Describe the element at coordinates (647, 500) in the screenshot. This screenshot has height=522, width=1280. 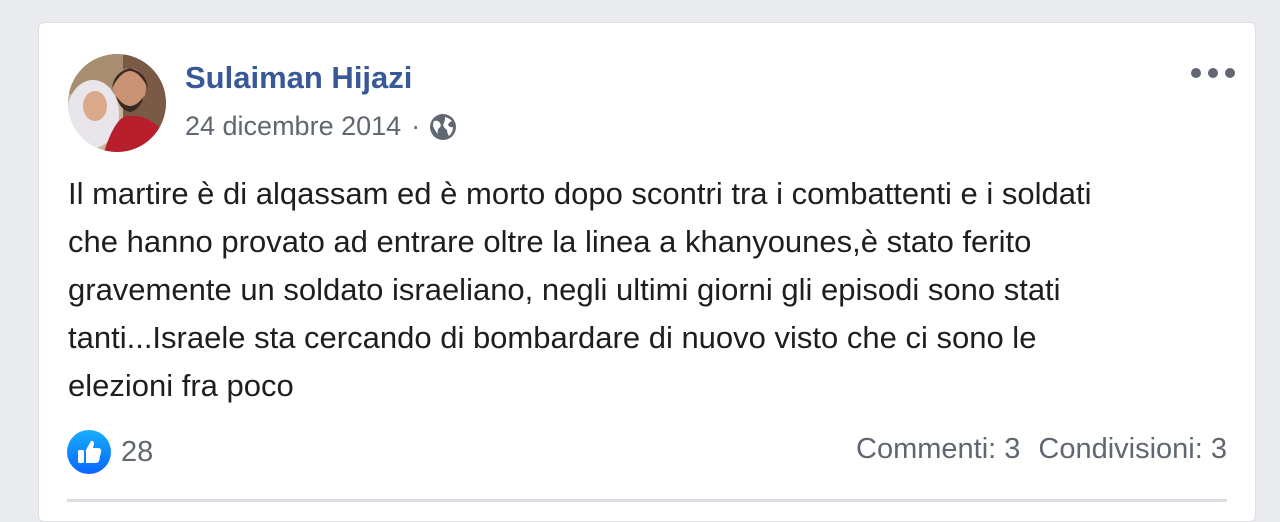
I see `divider` at that location.